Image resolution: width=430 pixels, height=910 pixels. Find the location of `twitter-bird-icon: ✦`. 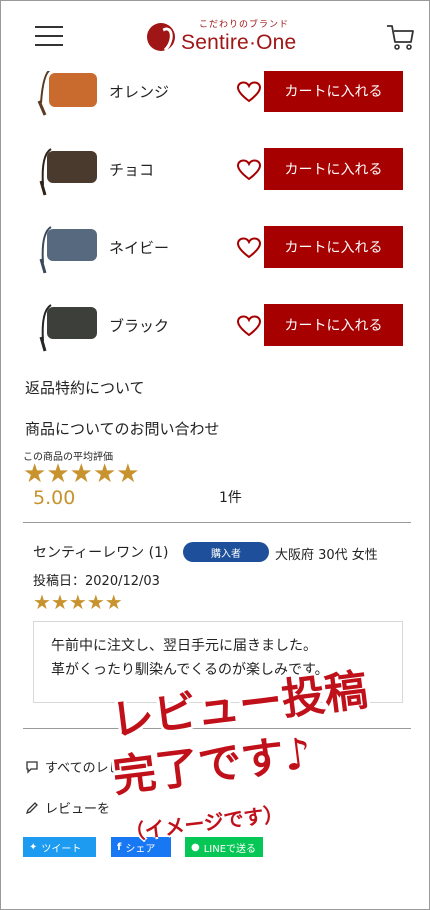

twitter-bird-icon: ✦ is located at coordinates (33, 847).